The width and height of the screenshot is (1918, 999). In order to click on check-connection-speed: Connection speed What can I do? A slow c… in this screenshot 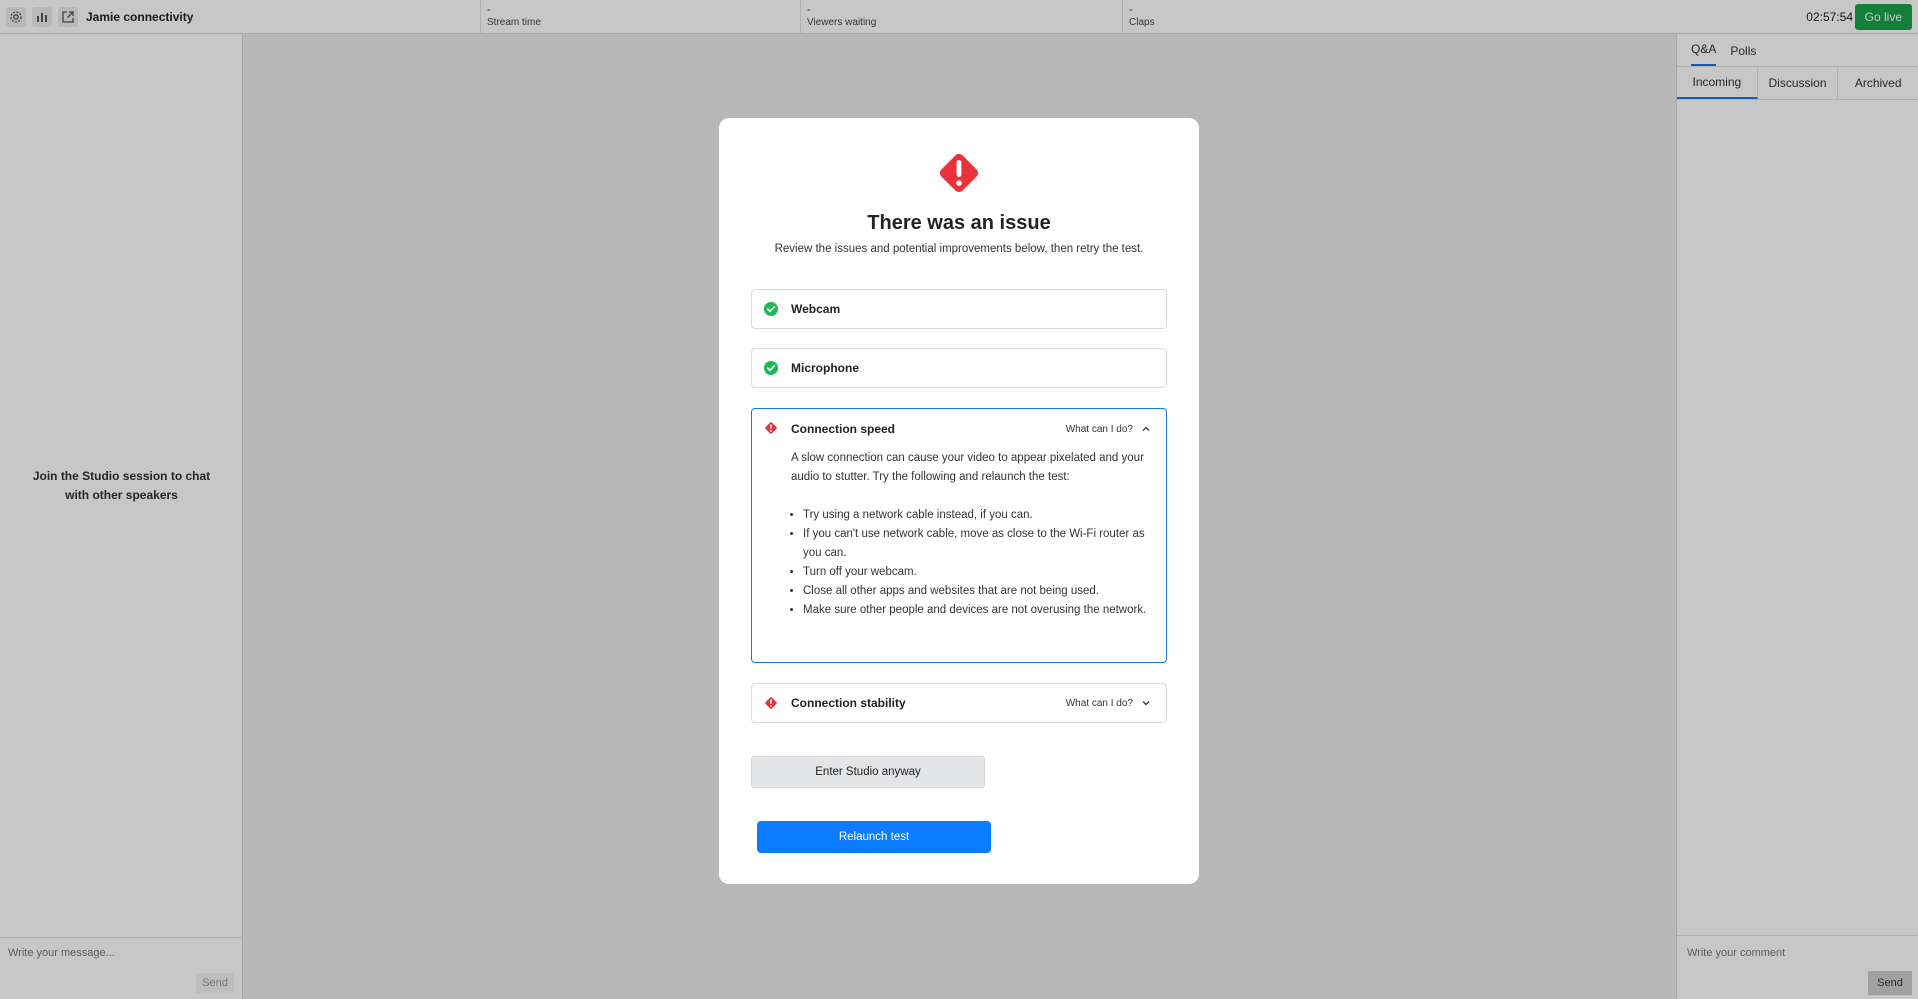, I will do `click(959, 535)`.